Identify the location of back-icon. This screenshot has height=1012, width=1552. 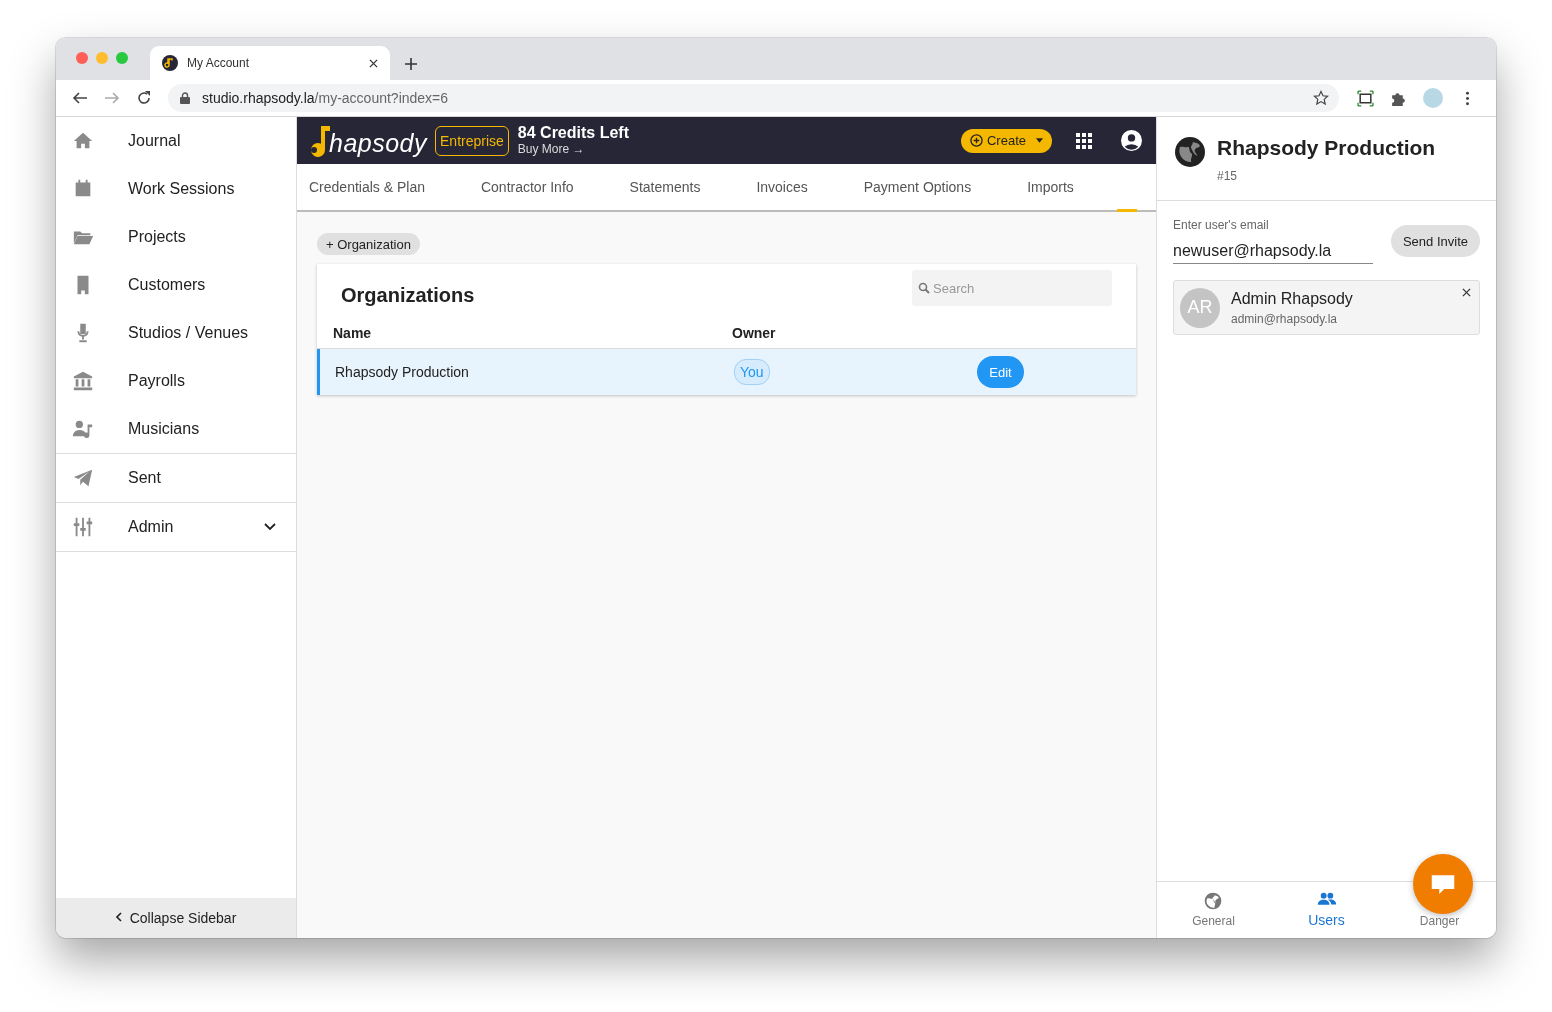
(80, 98).